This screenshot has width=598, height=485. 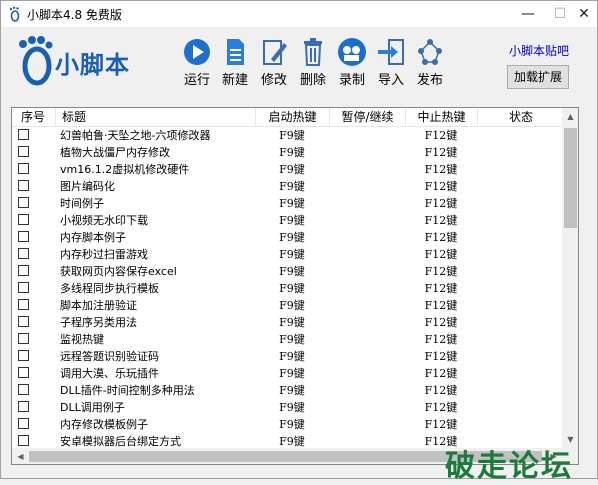 What do you see at coordinates (82, 339) in the screenshot?
I see `row-title: 监视热键` at bounding box center [82, 339].